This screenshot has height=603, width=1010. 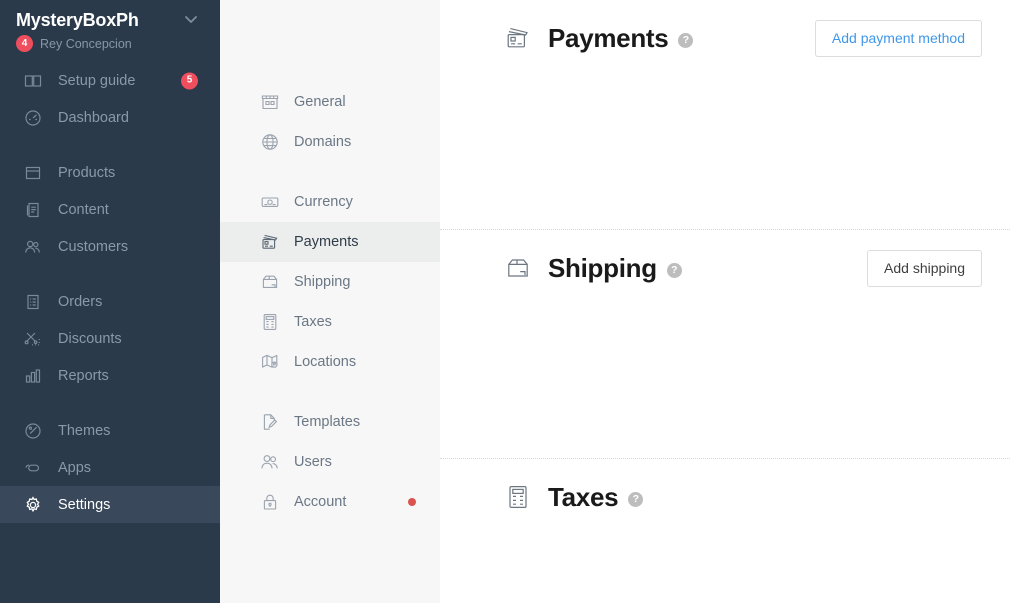 I want to click on settings-item-locations: Locations, so click(x=330, y=362).